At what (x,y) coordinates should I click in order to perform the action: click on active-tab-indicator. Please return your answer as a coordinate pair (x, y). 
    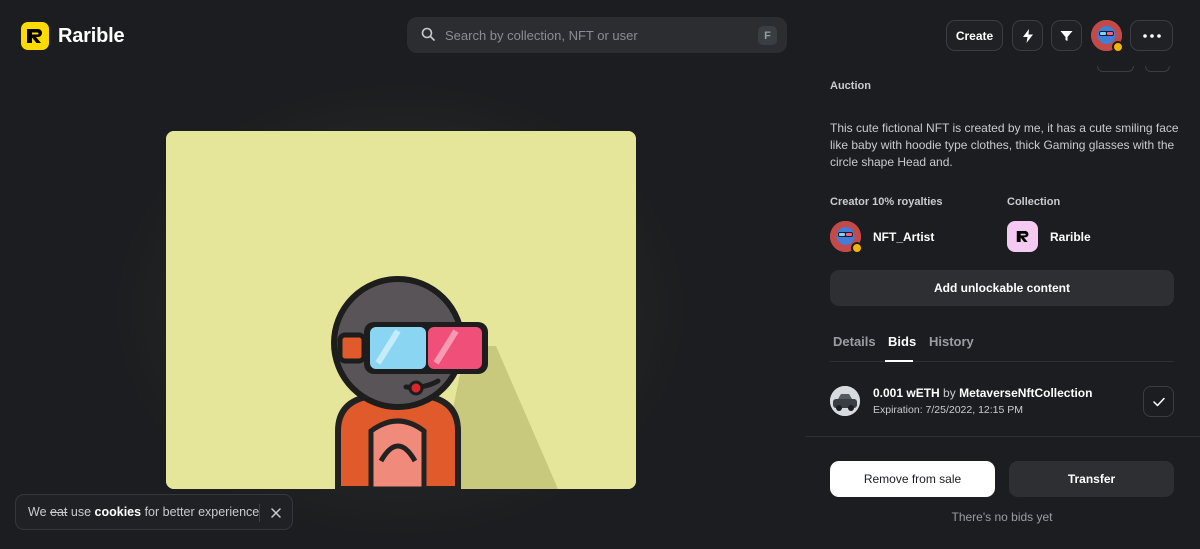
    Looking at the image, I should click on (899, 361).